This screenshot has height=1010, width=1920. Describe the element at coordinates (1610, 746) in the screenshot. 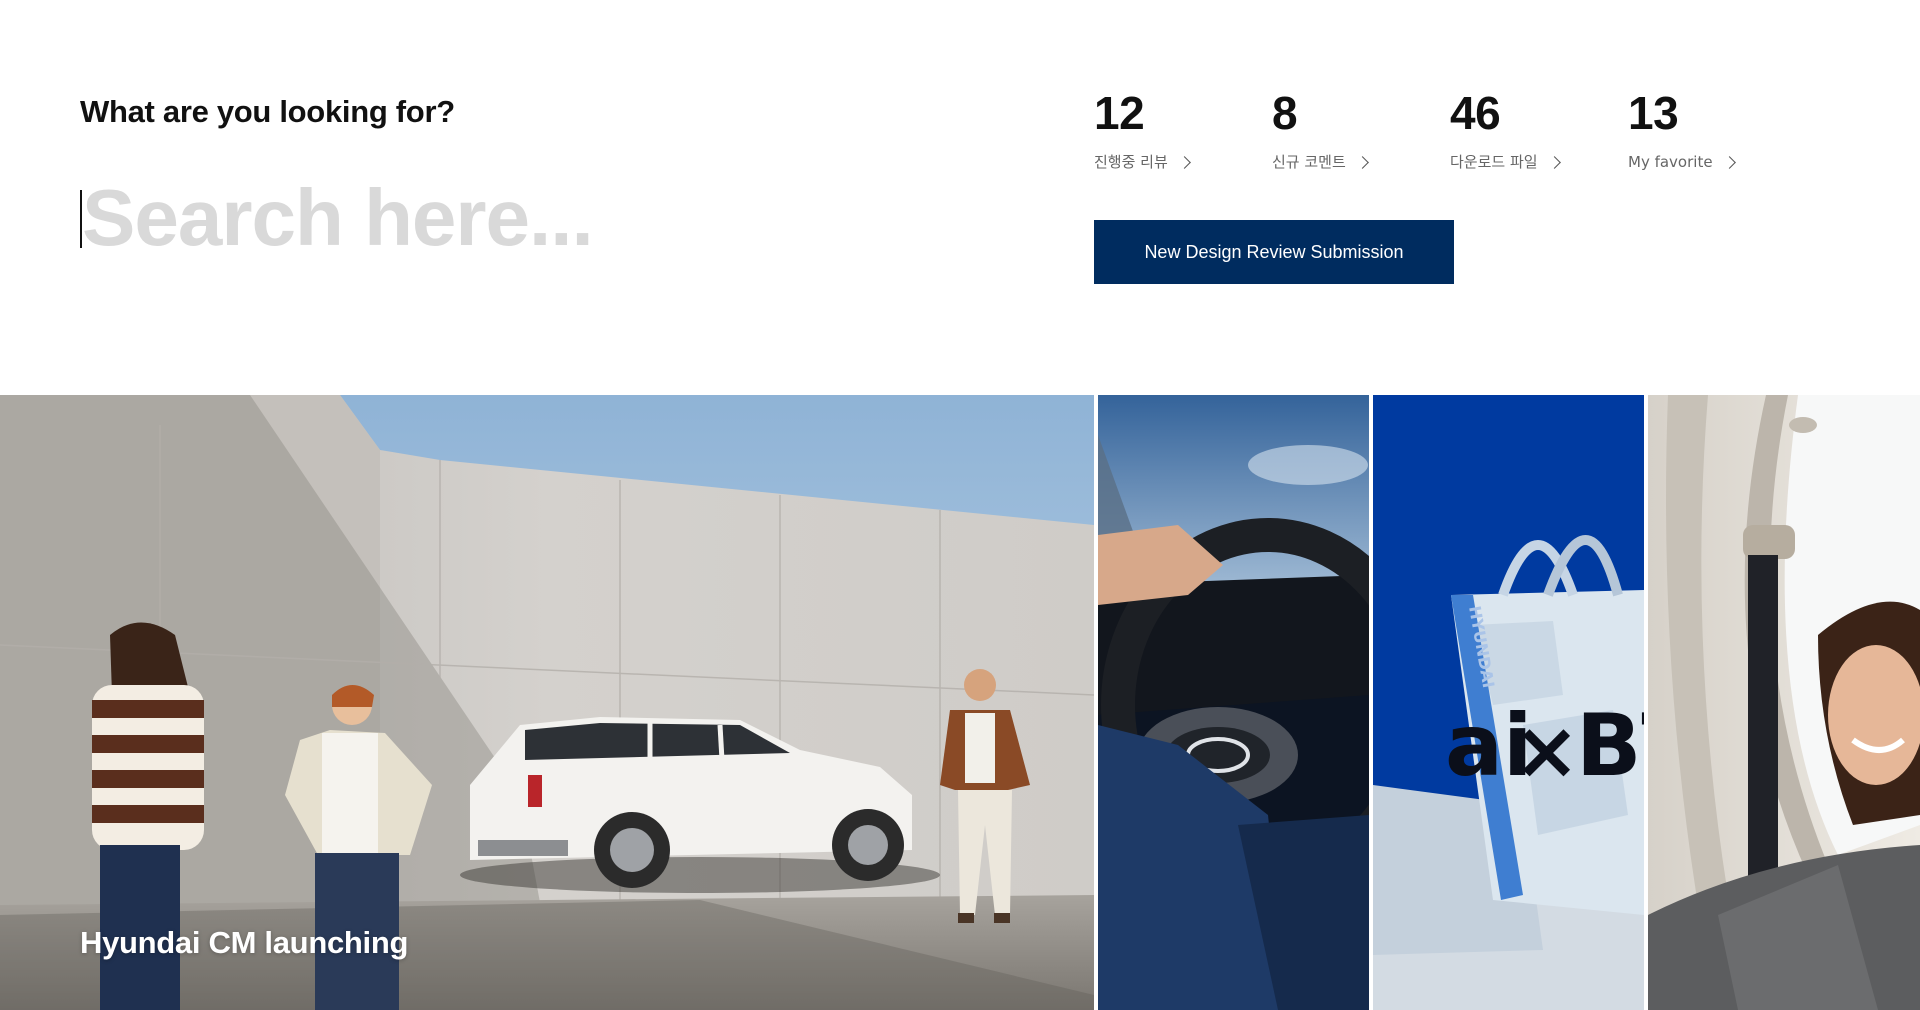

I see `bag-brand-text: BT` at that location.